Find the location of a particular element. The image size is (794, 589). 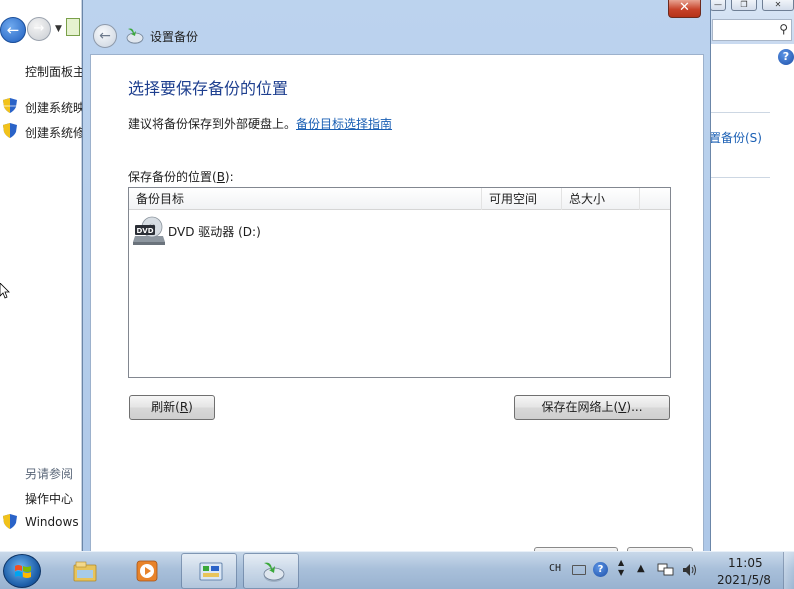

taskbar-media-player-button is located at coordinates (146, 571).